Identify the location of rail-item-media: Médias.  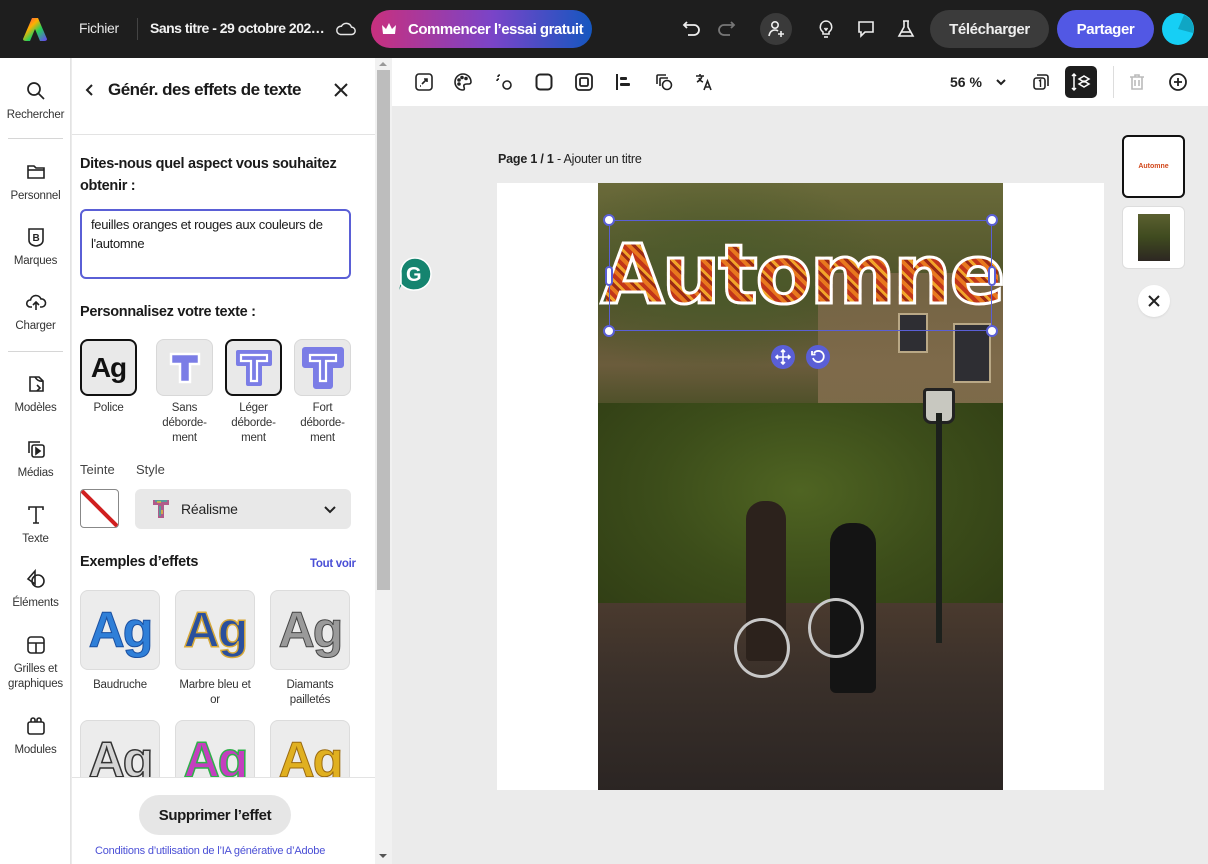
(35, 459).